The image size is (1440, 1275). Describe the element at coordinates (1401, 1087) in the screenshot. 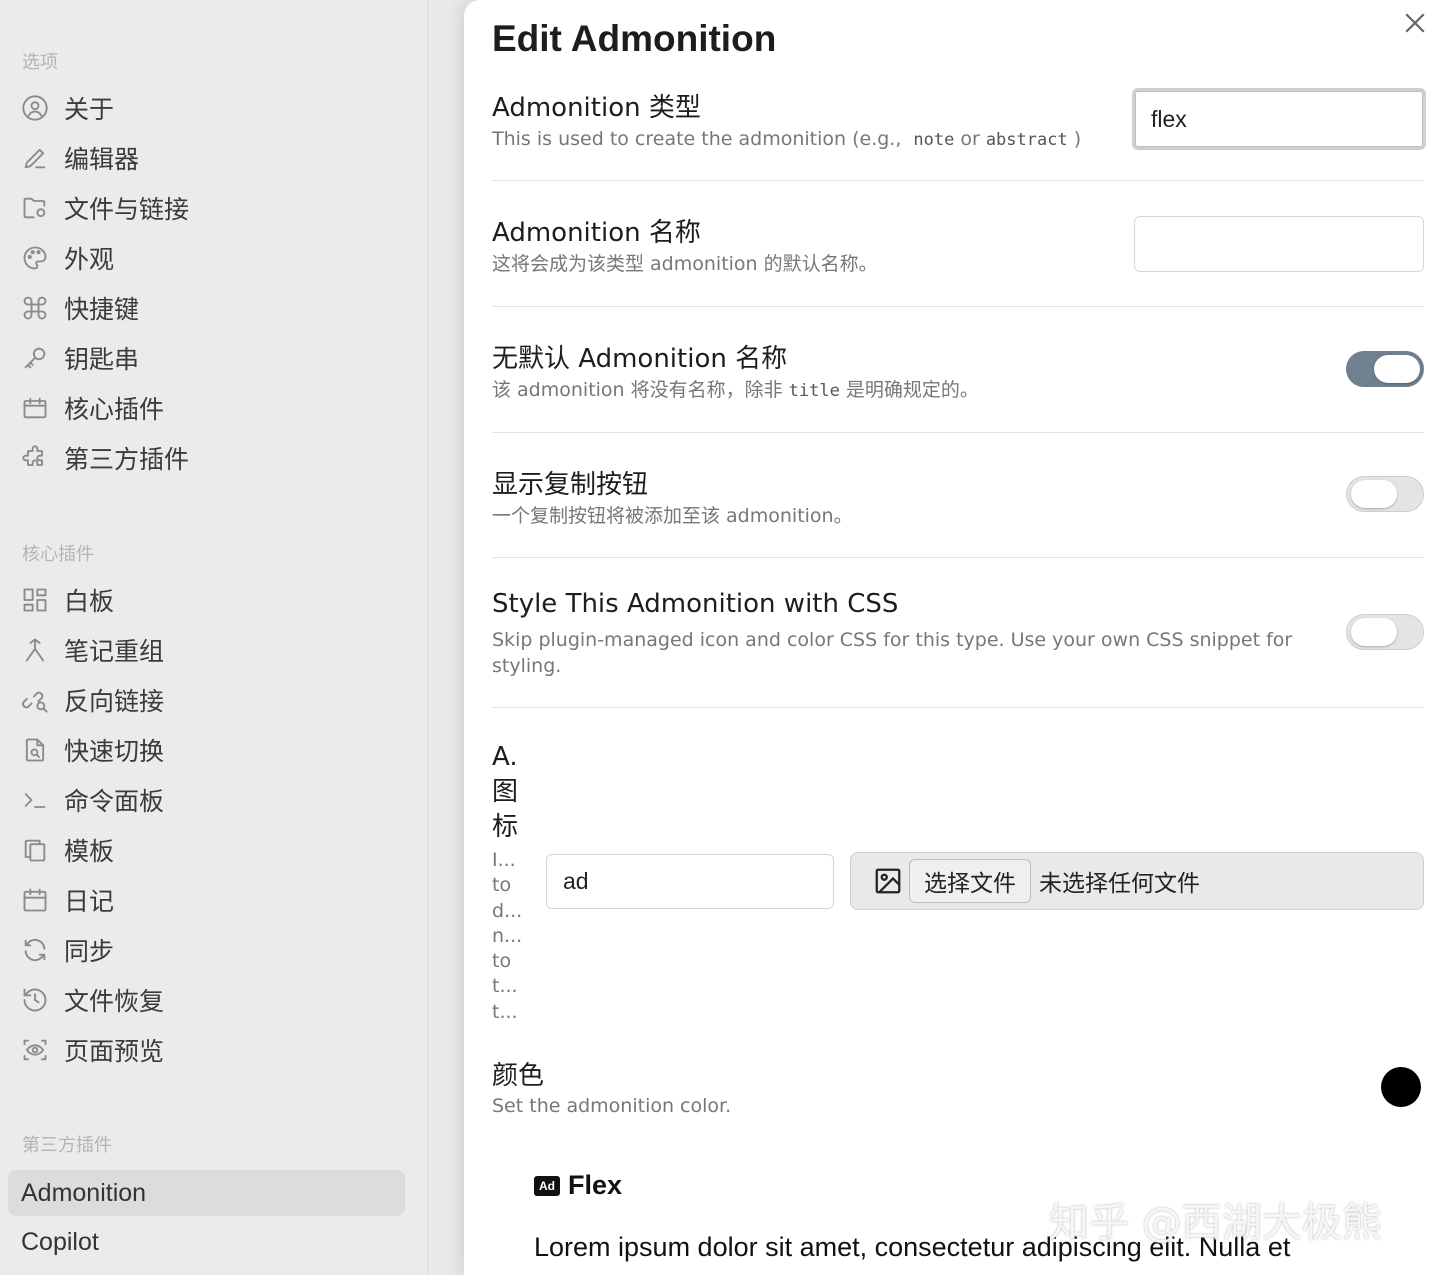

I see `color-picker` at that location.